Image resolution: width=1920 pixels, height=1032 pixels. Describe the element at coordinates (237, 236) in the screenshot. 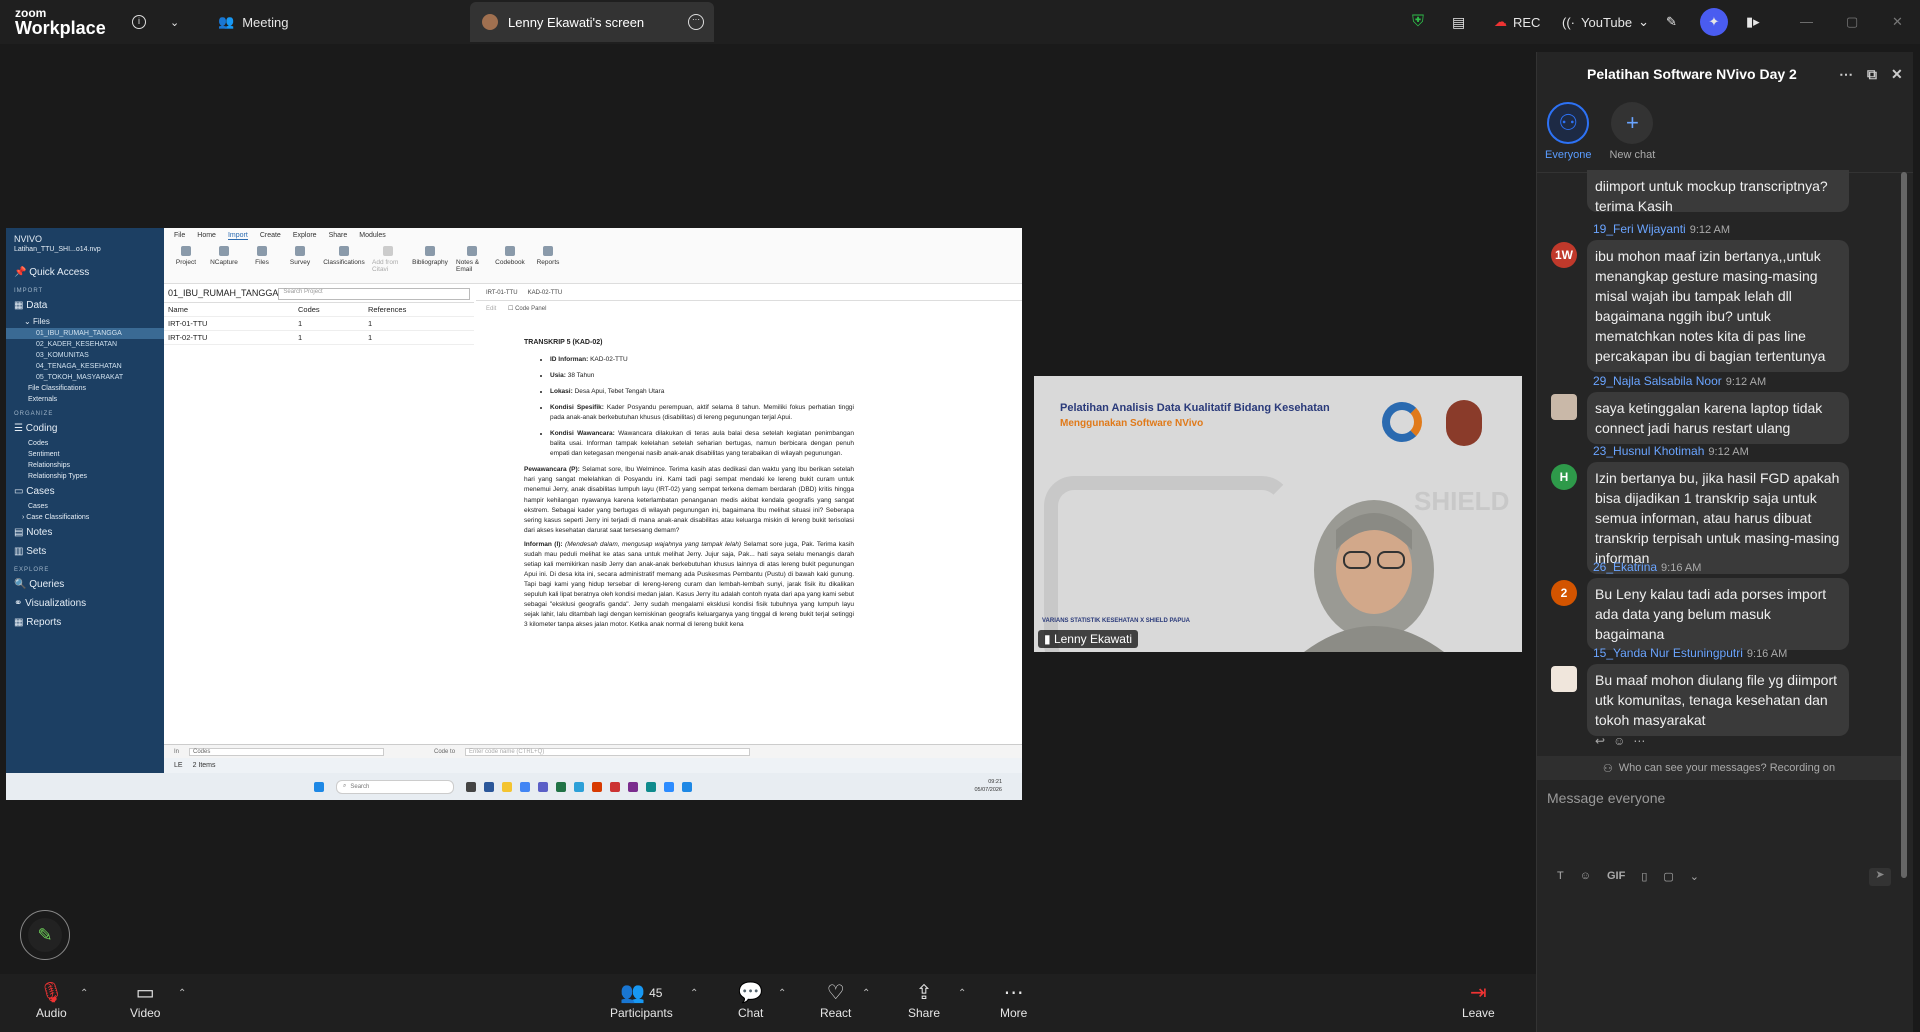

I see `menu-item-import: Import` at that location.